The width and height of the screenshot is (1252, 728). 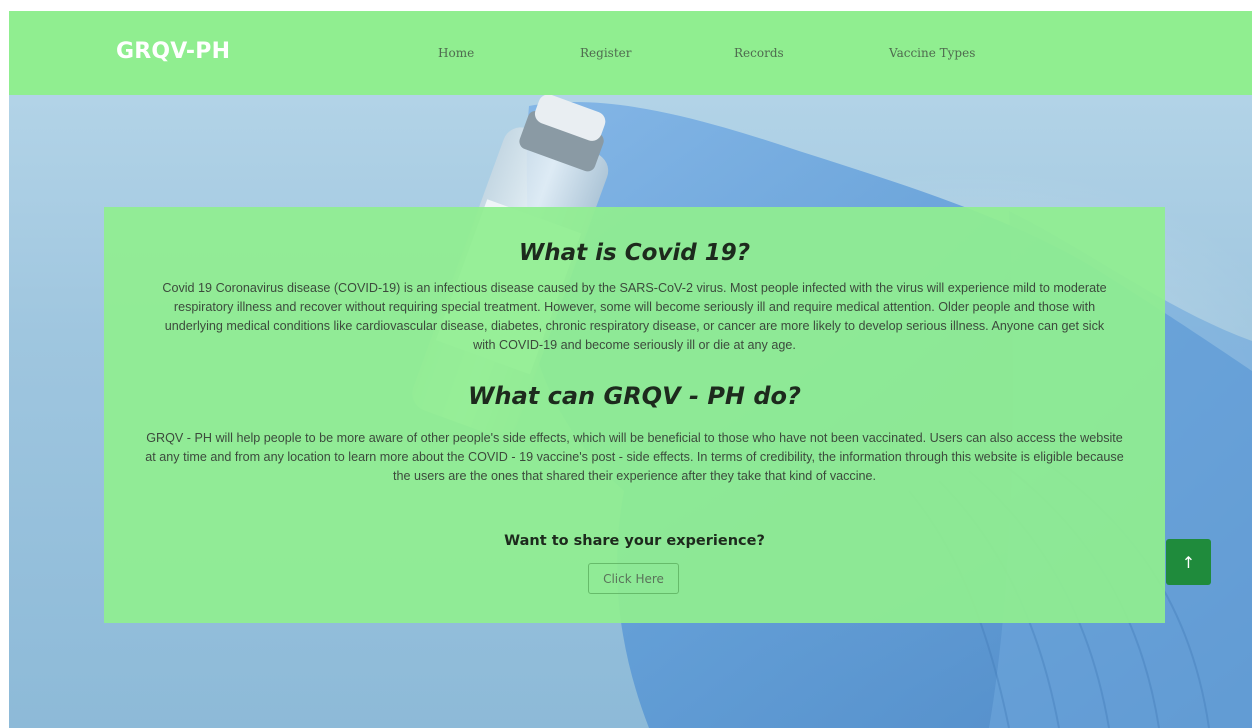 I want to click on share-question: Want to share your experience?, so click(x=634, y=541).